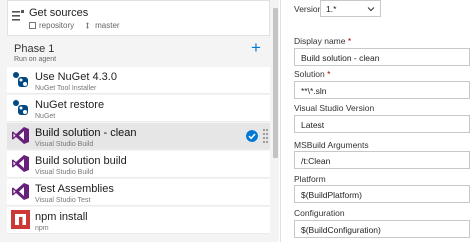  Describe the element at coordinates (34, 49) in the screenshot. I see `phase-title: Phase 1` at that location.